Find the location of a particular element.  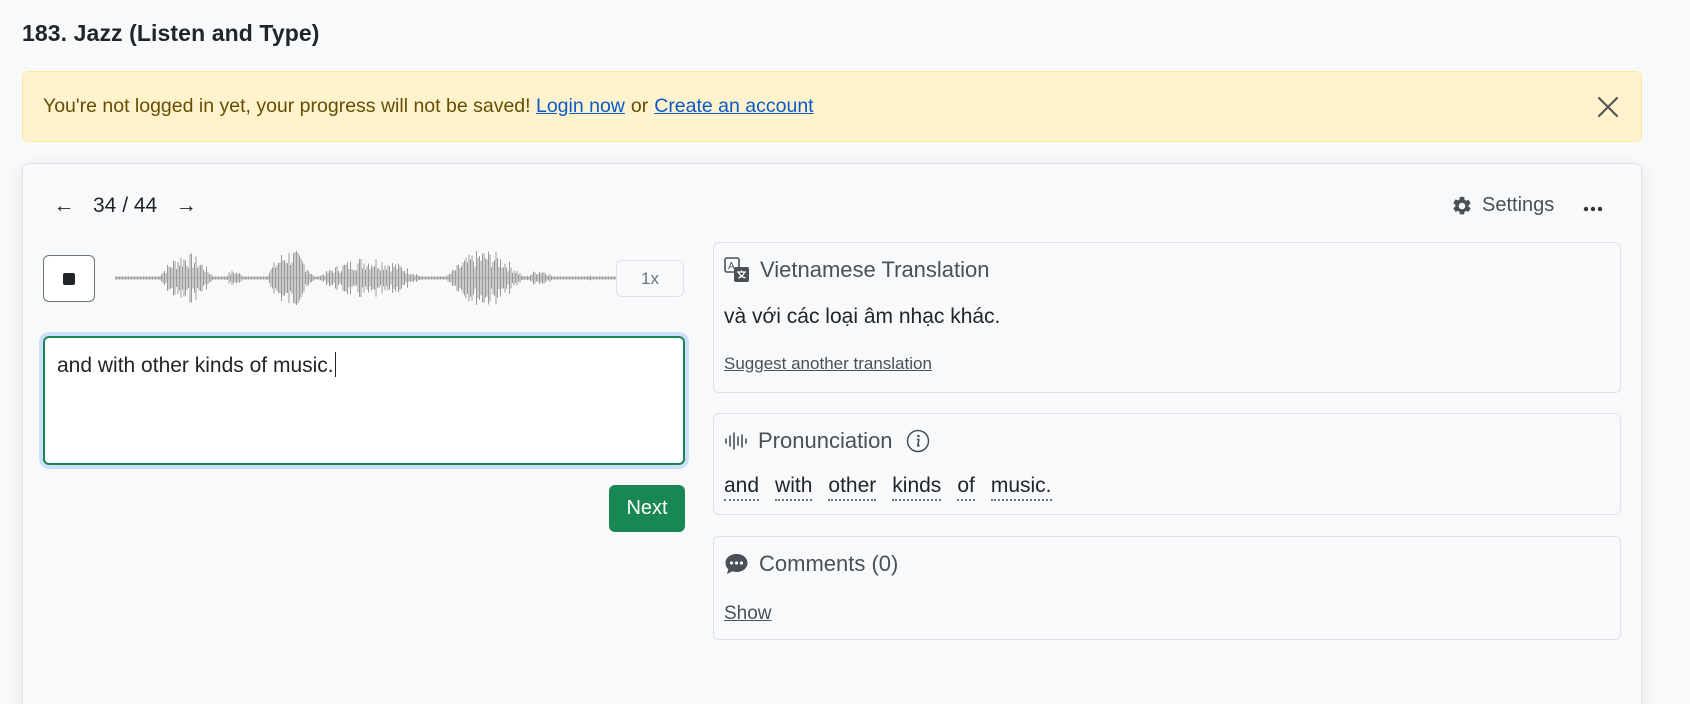

svg-text: A is located at coordinates (731, 266).